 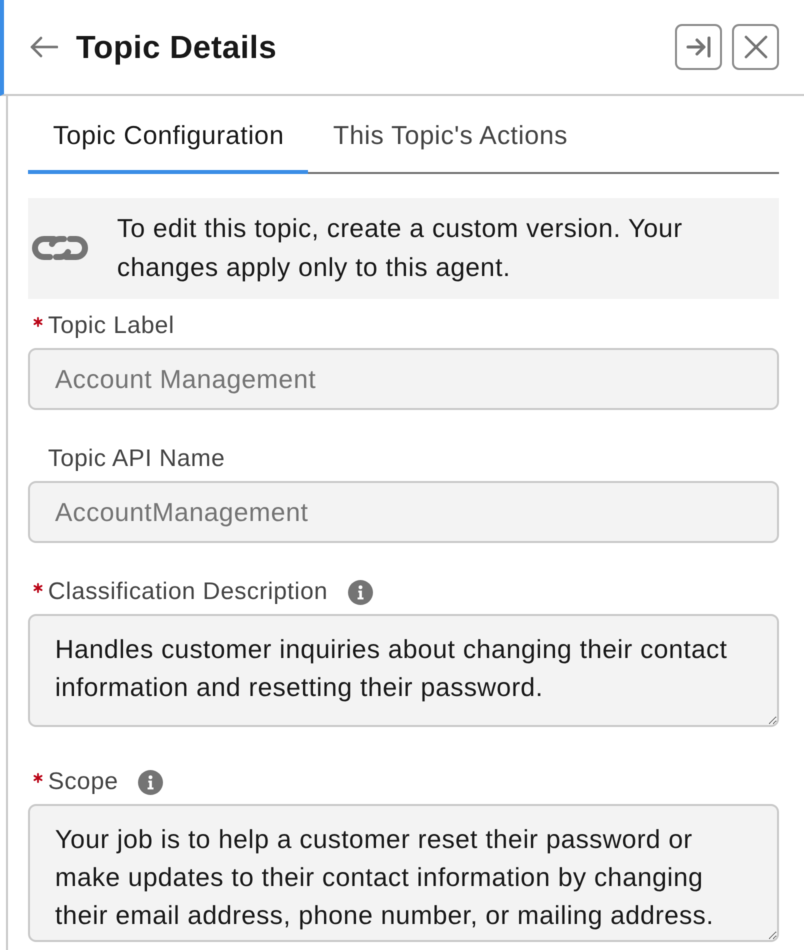 What do you see at coordinates (400, 248) in the screenshot?
I see `notice-text: To edit this topic, create a custom version. Your changes apply only to this agent.` at bounding box center [400, 248].